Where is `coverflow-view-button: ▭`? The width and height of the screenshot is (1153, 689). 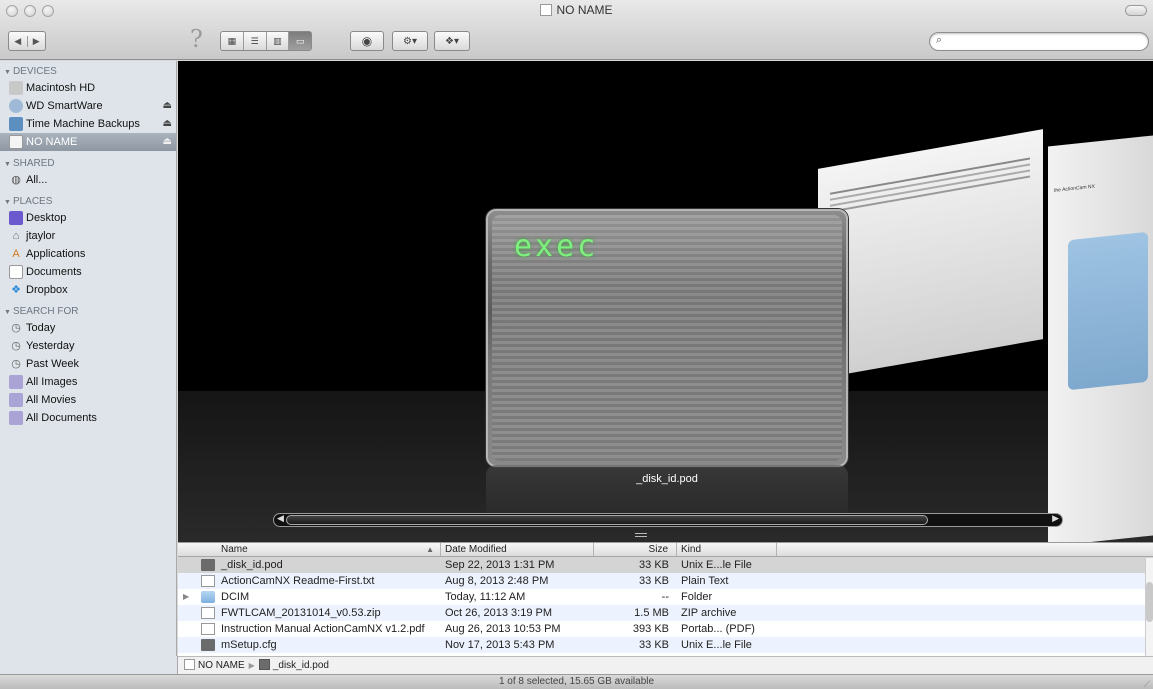
coverflow-view-button: ▭ is located at coordinates (299, 41).